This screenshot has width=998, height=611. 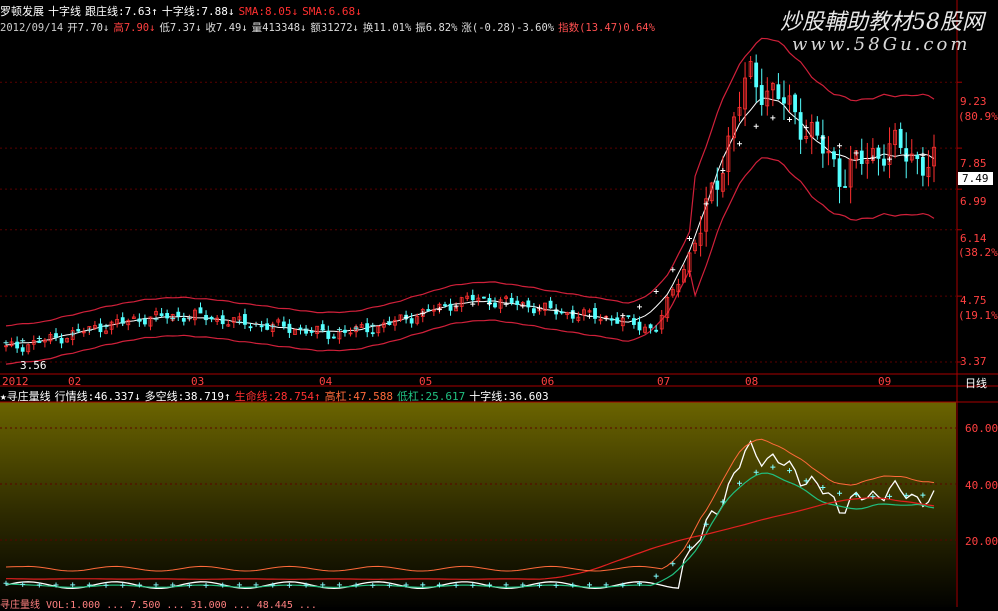 What do you see at coordinates (198, 381) in the screenshot?
I see `time-label-03: 03` at bounding box center [198, 381].